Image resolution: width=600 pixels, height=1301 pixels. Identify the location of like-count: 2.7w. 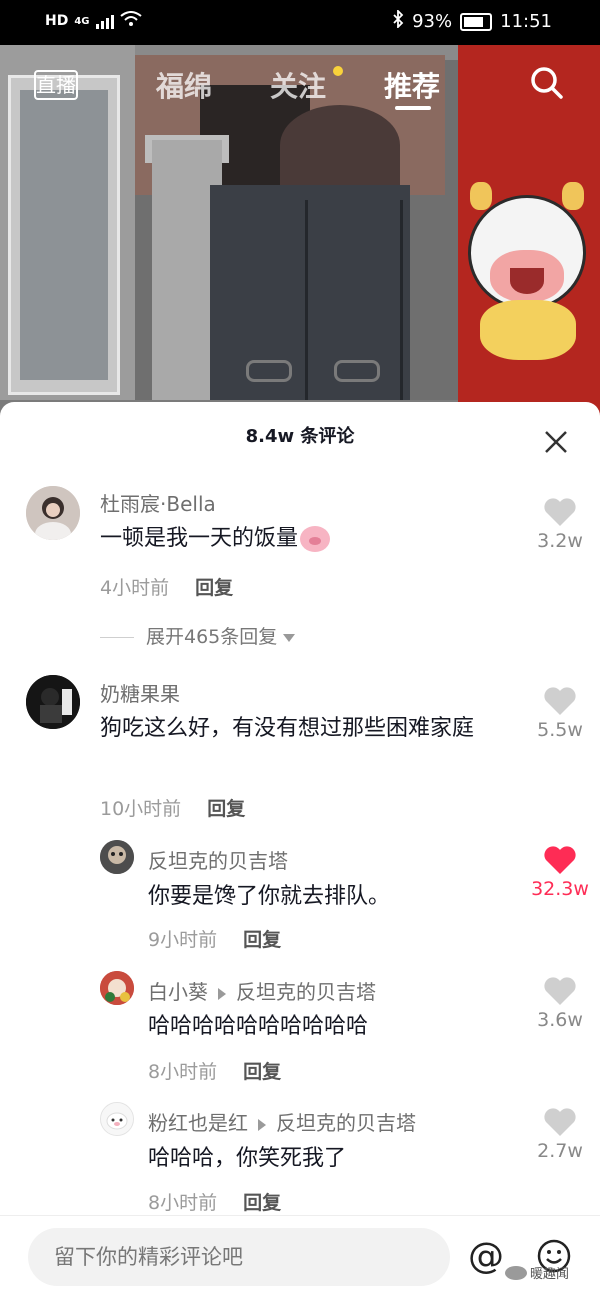
(560, 1151).